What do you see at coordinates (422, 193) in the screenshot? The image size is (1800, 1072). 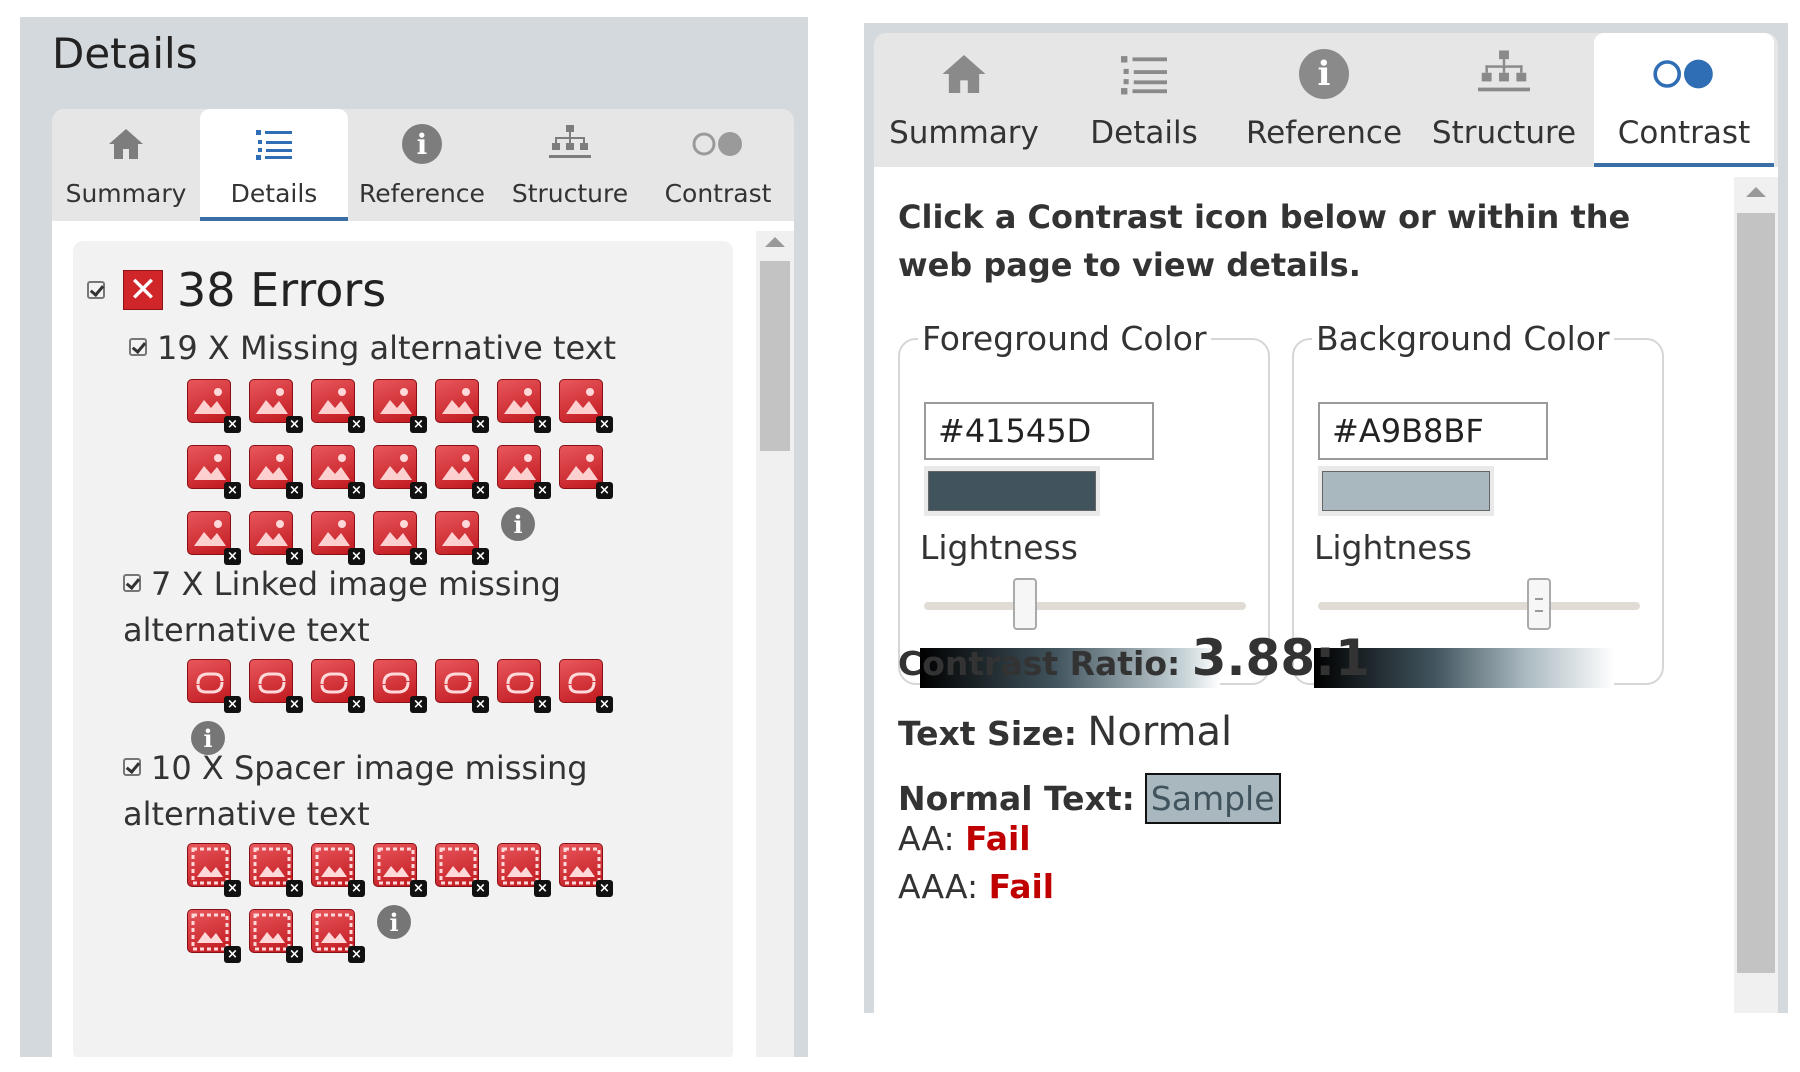 I see `tab-label: Reference` at bounding box center [422, 193].